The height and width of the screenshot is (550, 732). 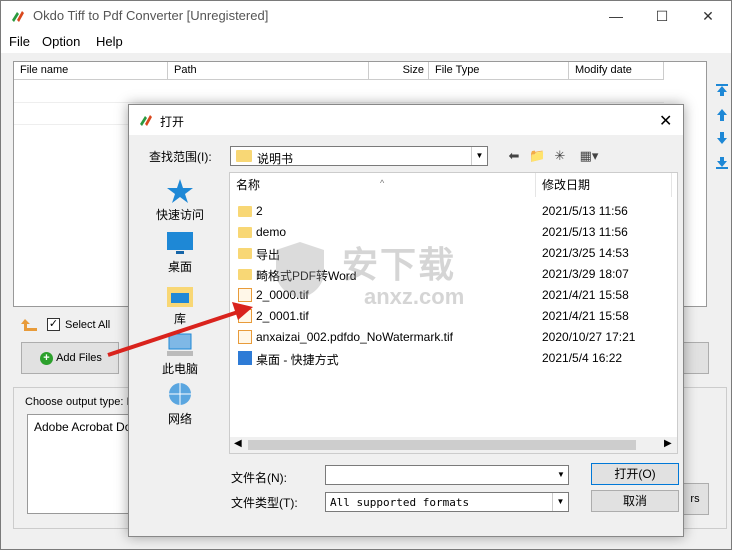 What do you see at coordinates (354, 337) in the screenshot?
I see `file-name: anxaizai_002.pdfdo_NoWatermark.tif` at bounding box center [354, 337].